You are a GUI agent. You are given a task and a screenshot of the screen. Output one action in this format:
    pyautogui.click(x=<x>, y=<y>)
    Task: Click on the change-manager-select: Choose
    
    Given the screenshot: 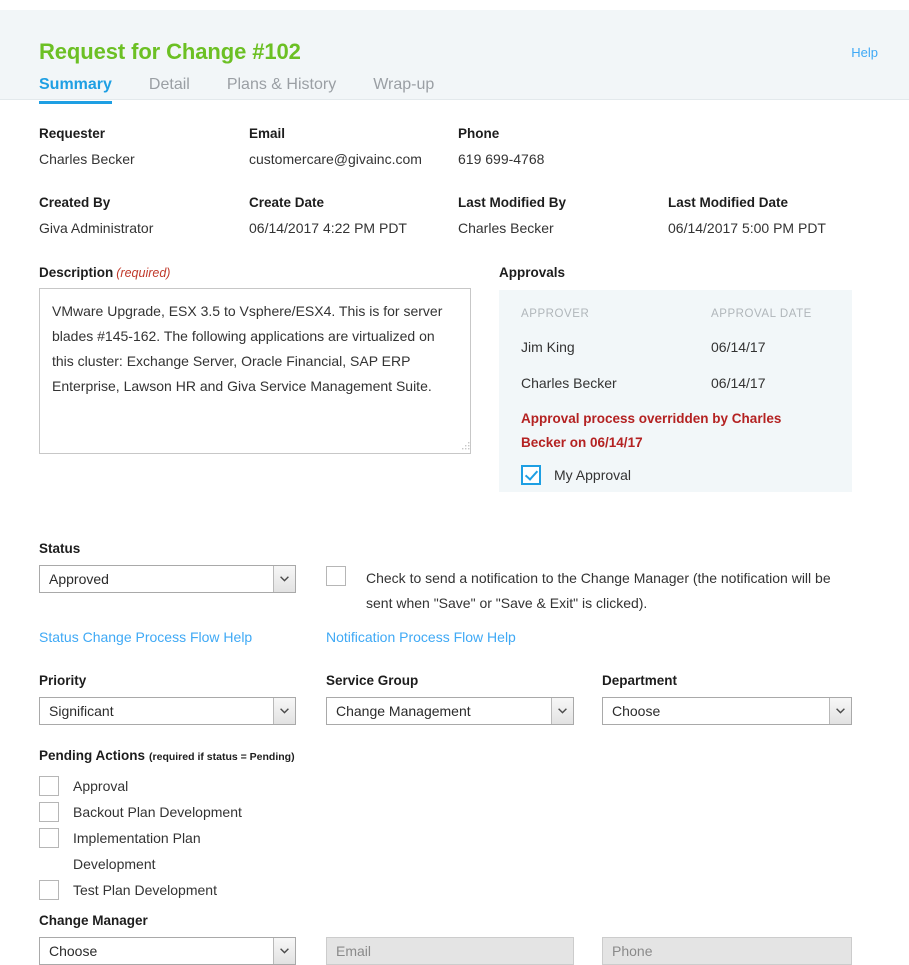 What is the action you would take?
    pyautogui.click(x=167, y=951)
    